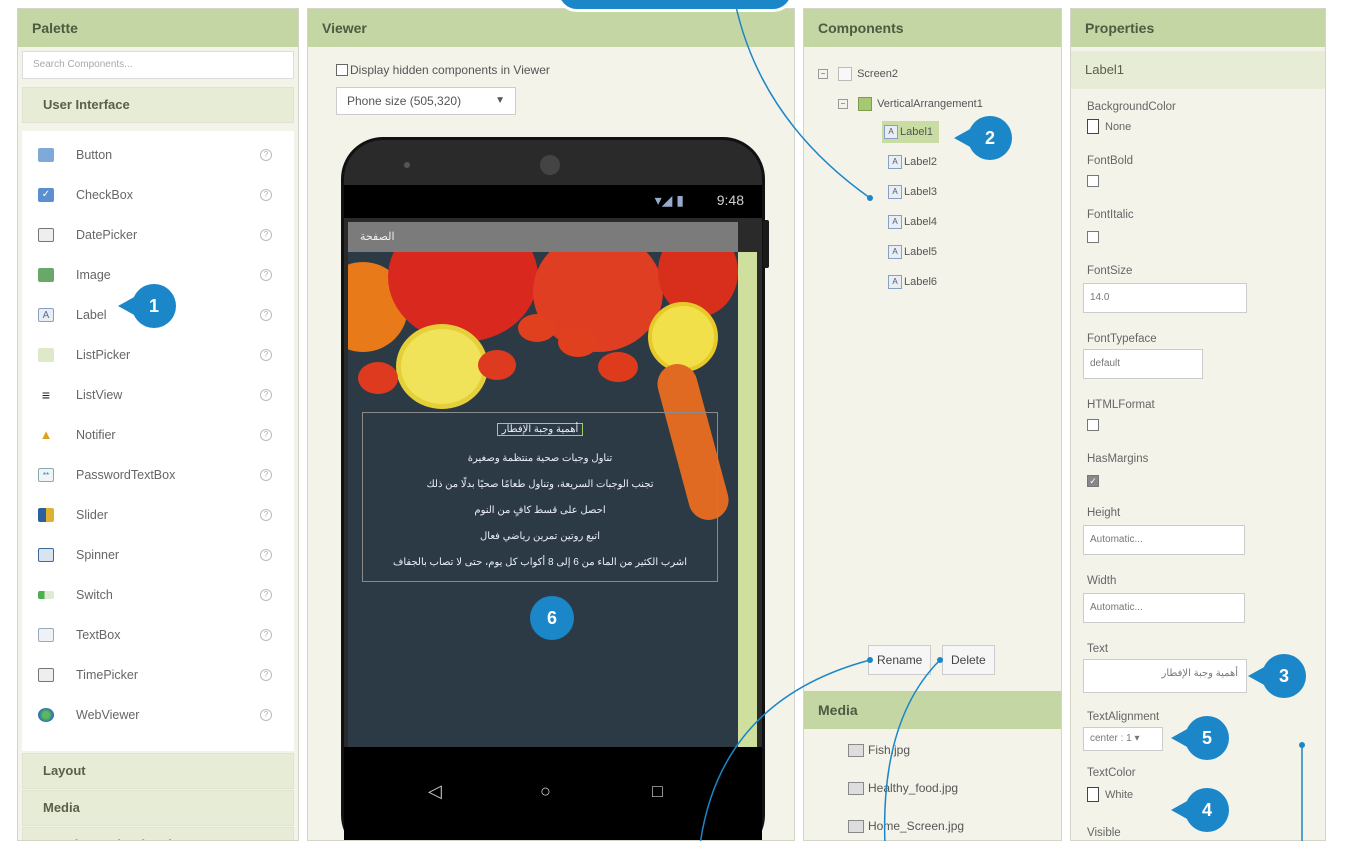 The image size is (1345, 841). I want to click on back-icon: ◁, so click(435, 791).